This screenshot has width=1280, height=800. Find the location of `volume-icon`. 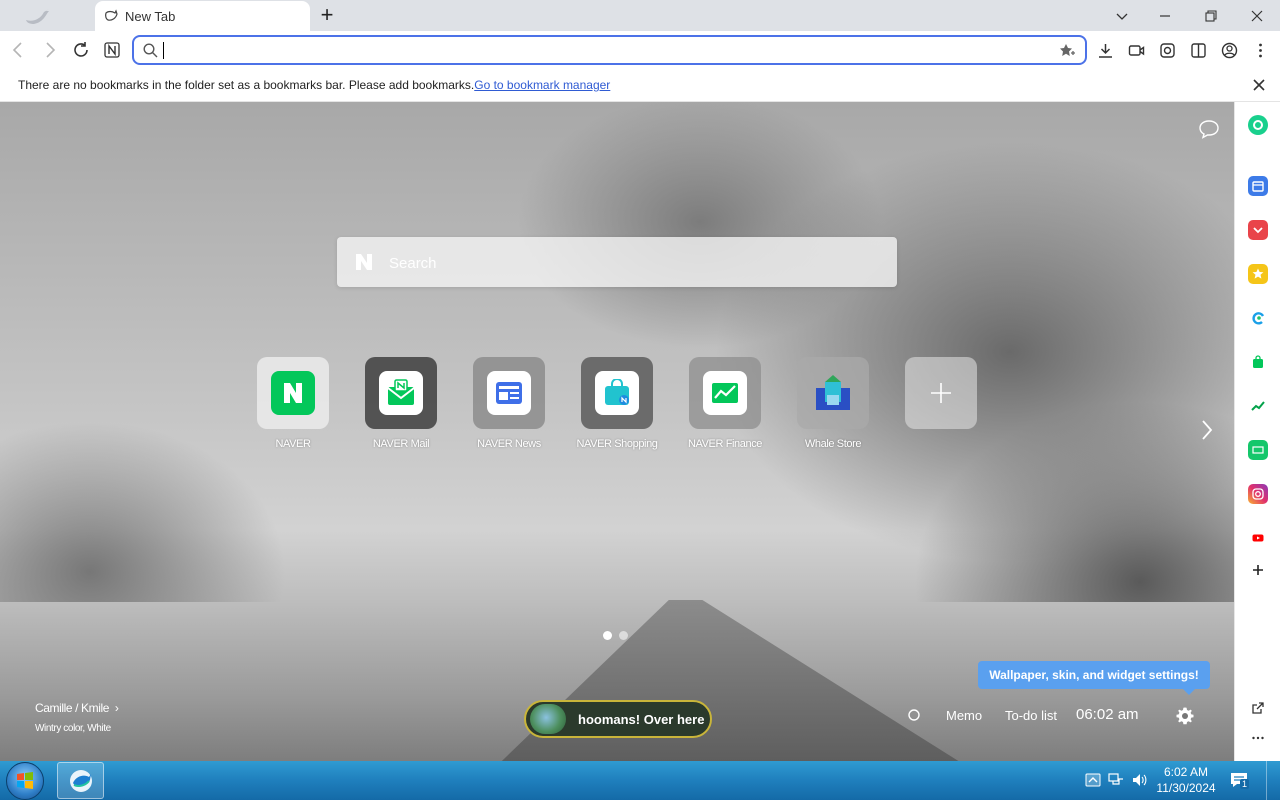

volume-icon is located at coordinates (1139, 780).